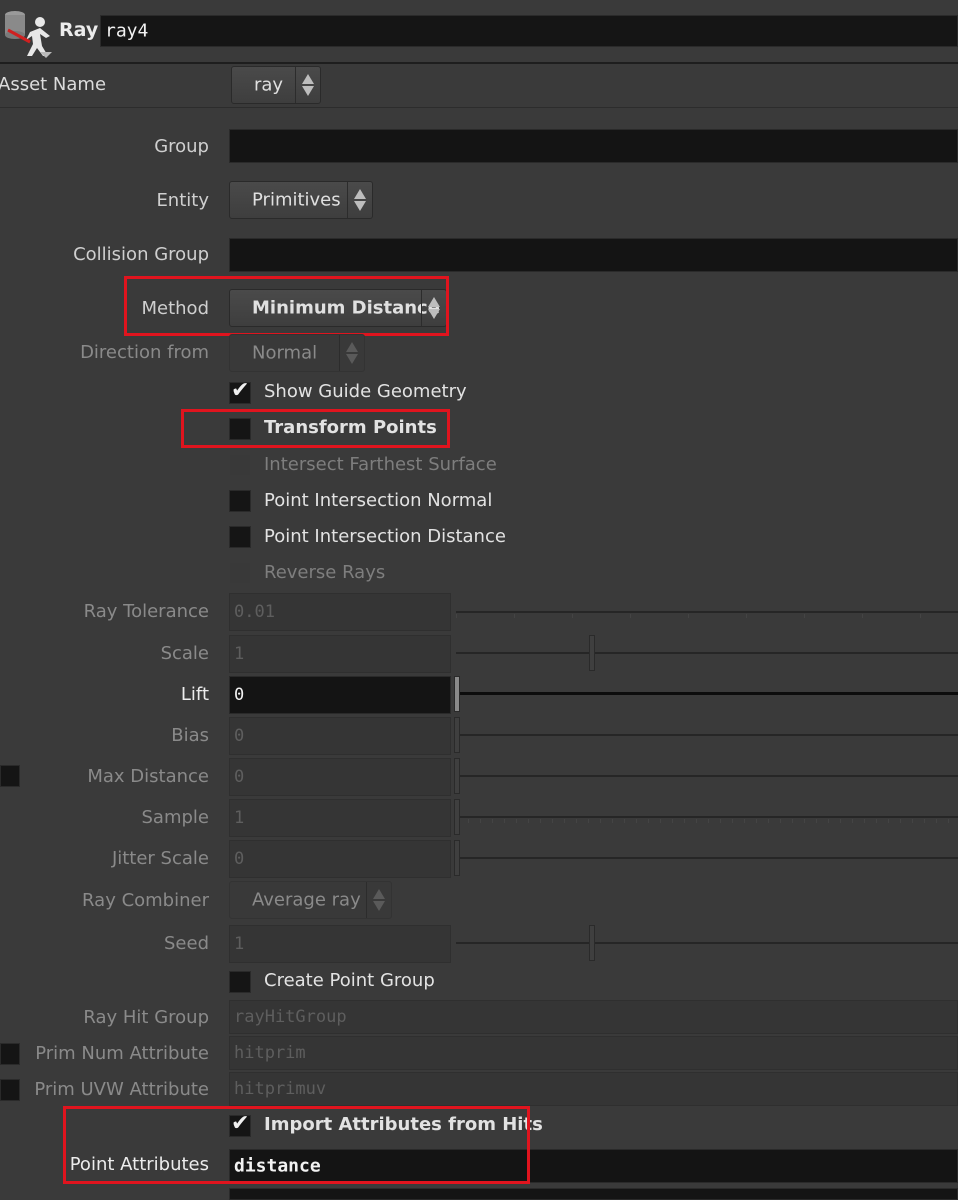  Describe the element at coordinates (707, 653) in the screenshot. I see `scale-slider` at that location.